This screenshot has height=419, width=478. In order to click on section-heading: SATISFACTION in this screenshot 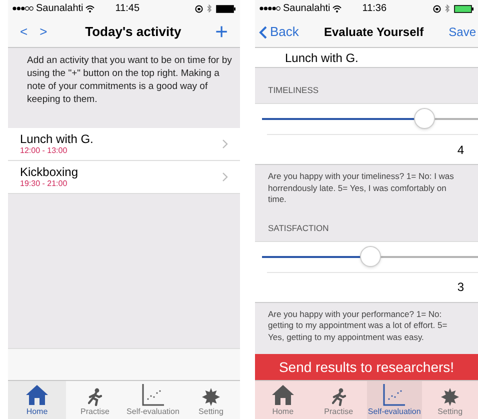, I will do `click(298, 228)`.